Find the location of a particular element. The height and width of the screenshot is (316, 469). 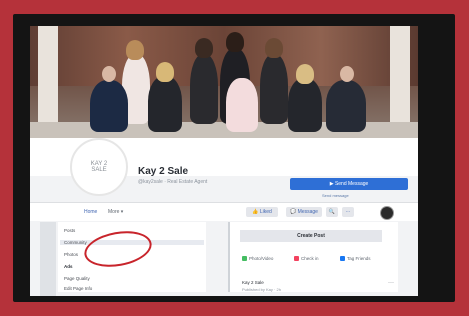

menu-item: Edit Page Info is located at coordinates (78, 288).